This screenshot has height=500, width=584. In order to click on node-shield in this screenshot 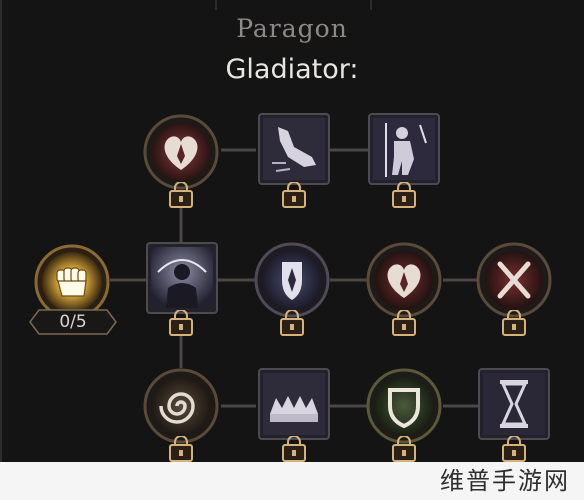, I will do `click(404, 406)`.